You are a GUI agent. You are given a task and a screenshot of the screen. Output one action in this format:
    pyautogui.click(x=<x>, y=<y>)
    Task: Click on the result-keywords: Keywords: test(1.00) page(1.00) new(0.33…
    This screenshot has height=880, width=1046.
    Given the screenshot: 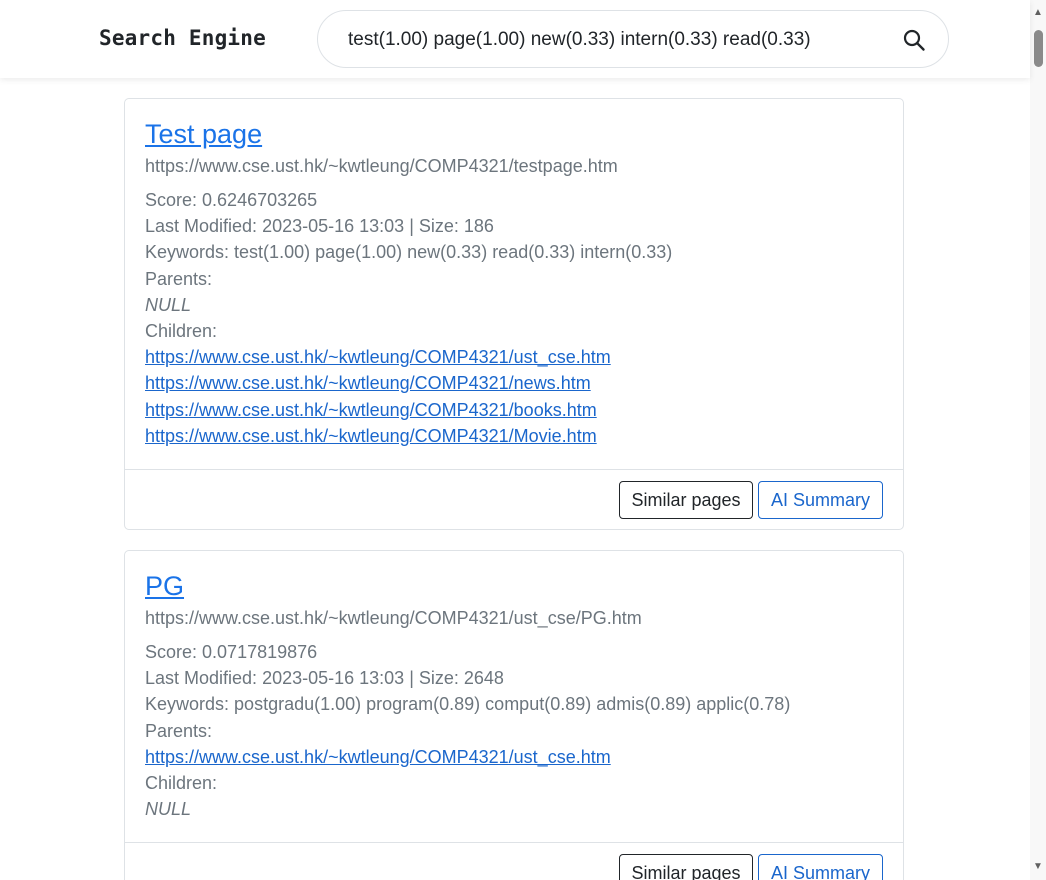 What is the action you would take?
    pyautogui.click(x=514, y=252)
    